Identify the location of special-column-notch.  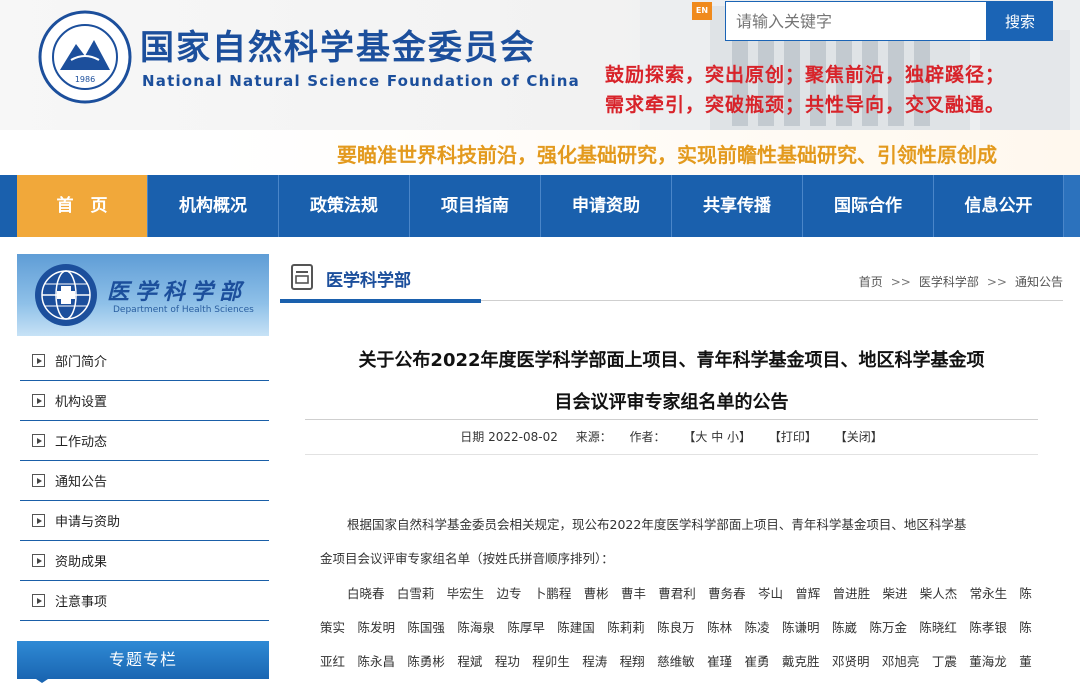
(42, 681).